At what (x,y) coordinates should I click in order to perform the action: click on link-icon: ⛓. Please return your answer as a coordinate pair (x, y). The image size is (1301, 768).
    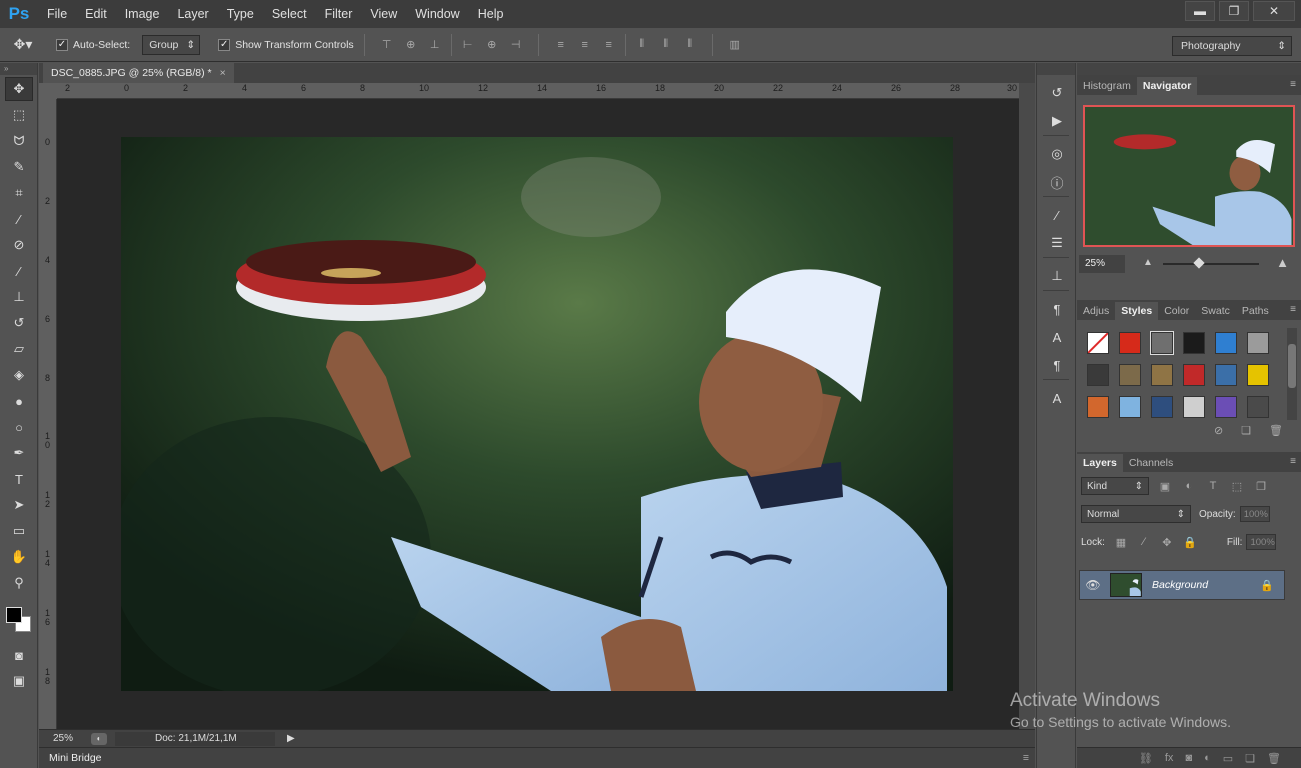
    Looking at the image, I should click on (1146, 758).